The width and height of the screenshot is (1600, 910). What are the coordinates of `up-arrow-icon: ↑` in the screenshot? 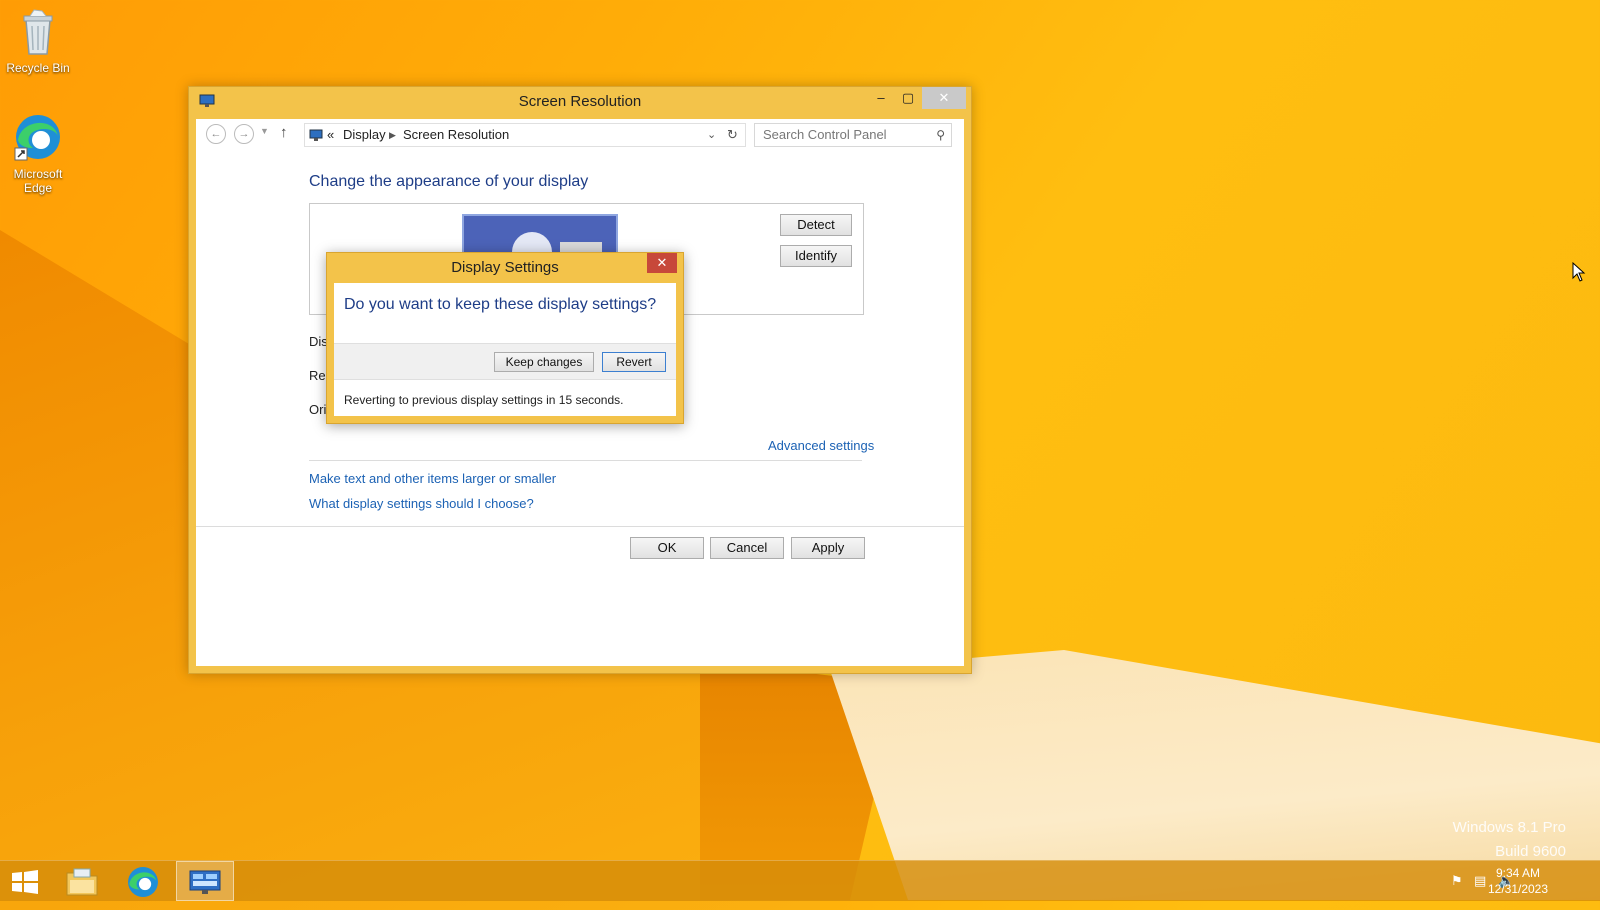 It's located at (284, 132).